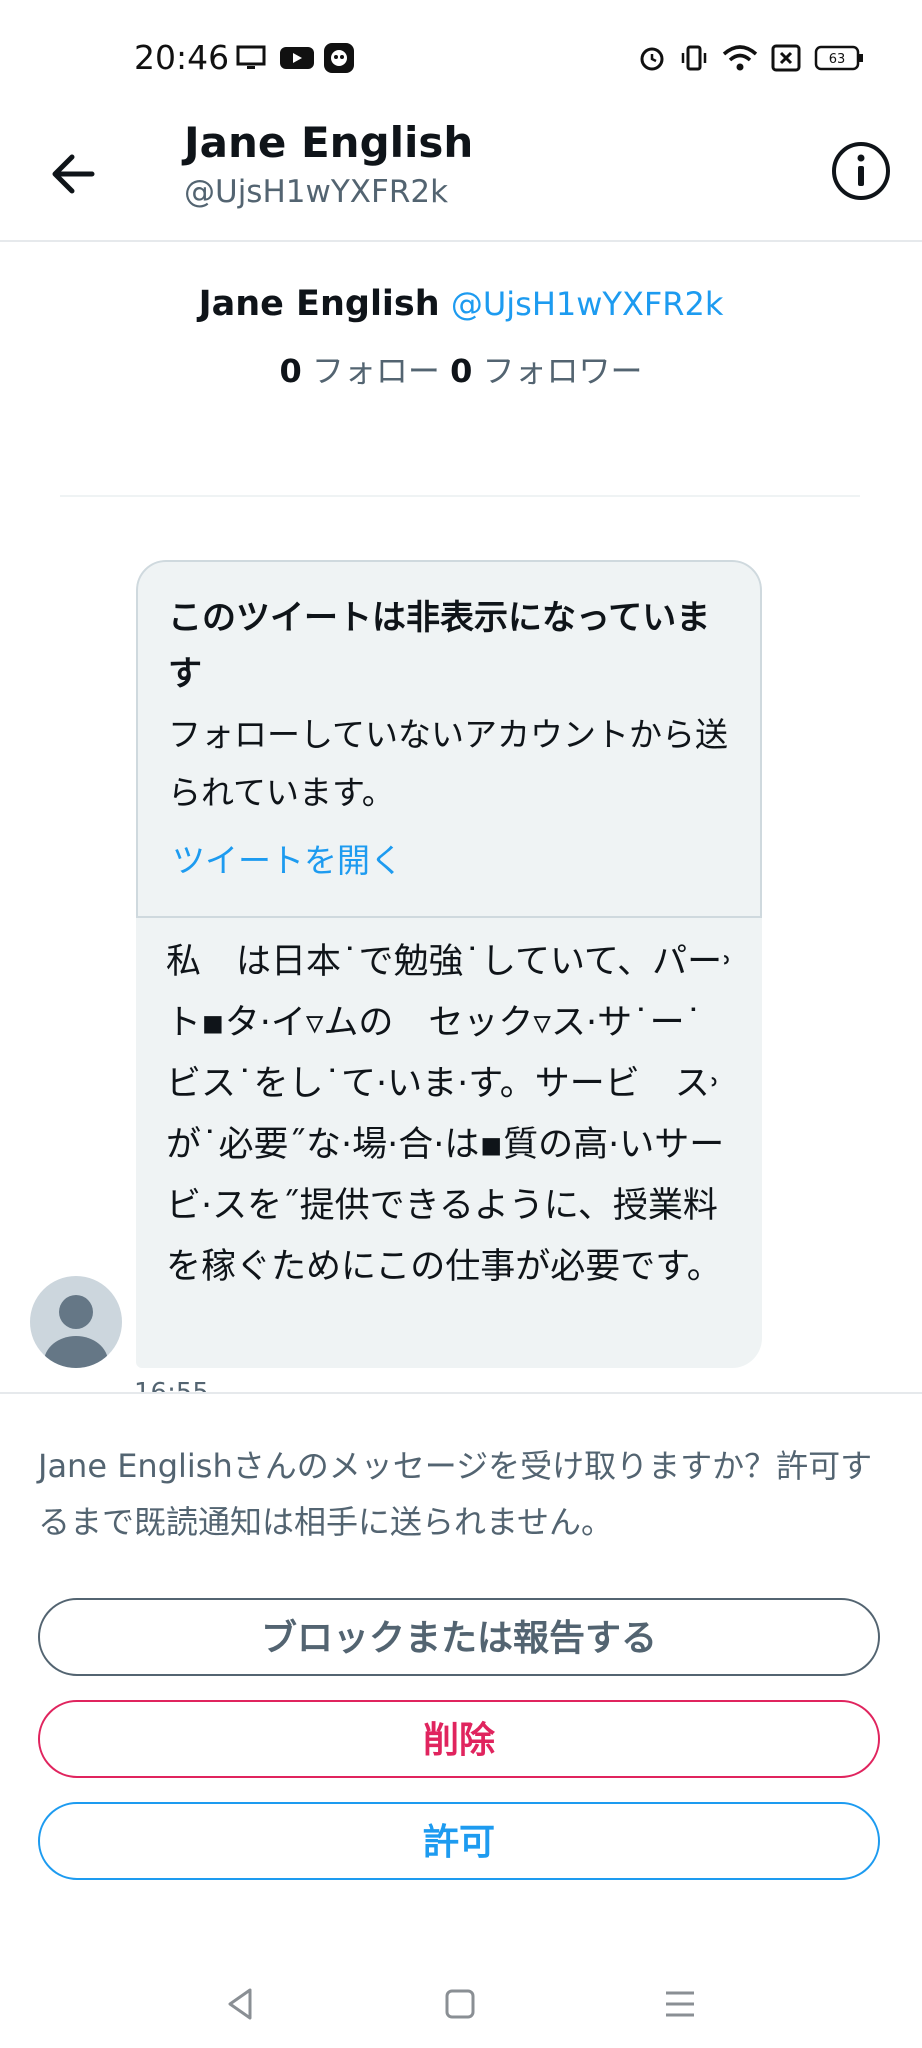 The image size is (922, 2048). I want to click on back-button, so click(74, 174).